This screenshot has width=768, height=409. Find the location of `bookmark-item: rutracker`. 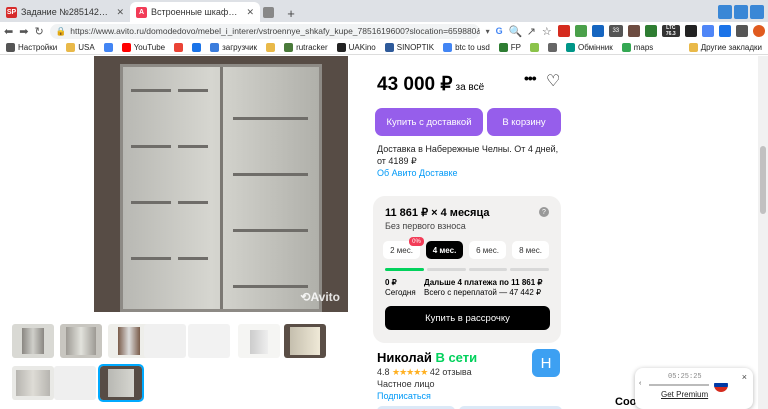

bookmark-item: rutracker is located at coordinates (306, 47).